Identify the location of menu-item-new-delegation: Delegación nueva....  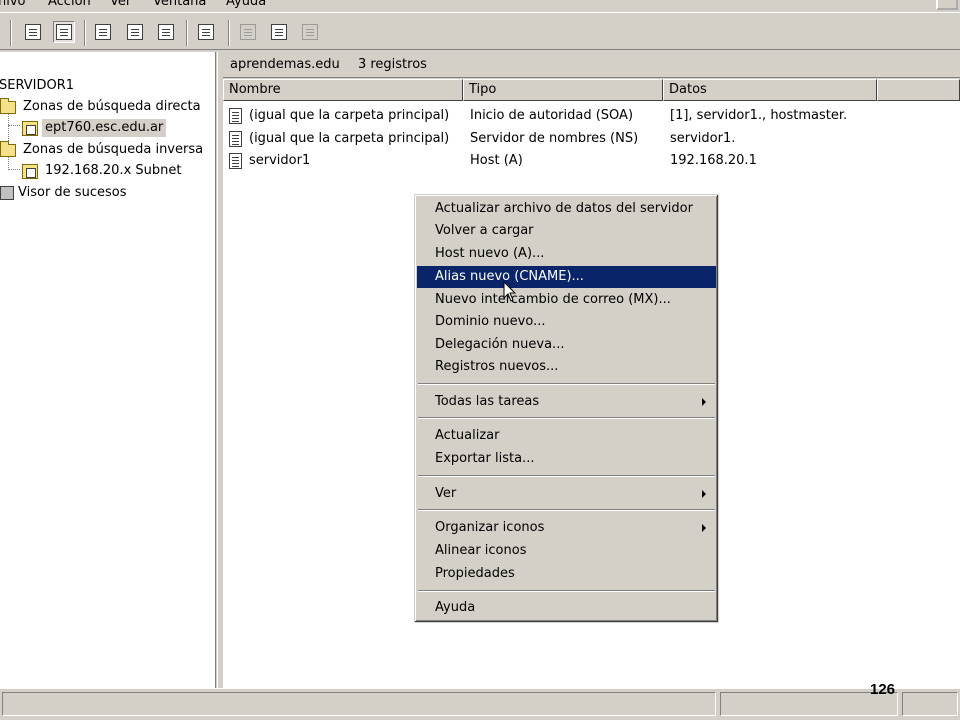
(566, 345).